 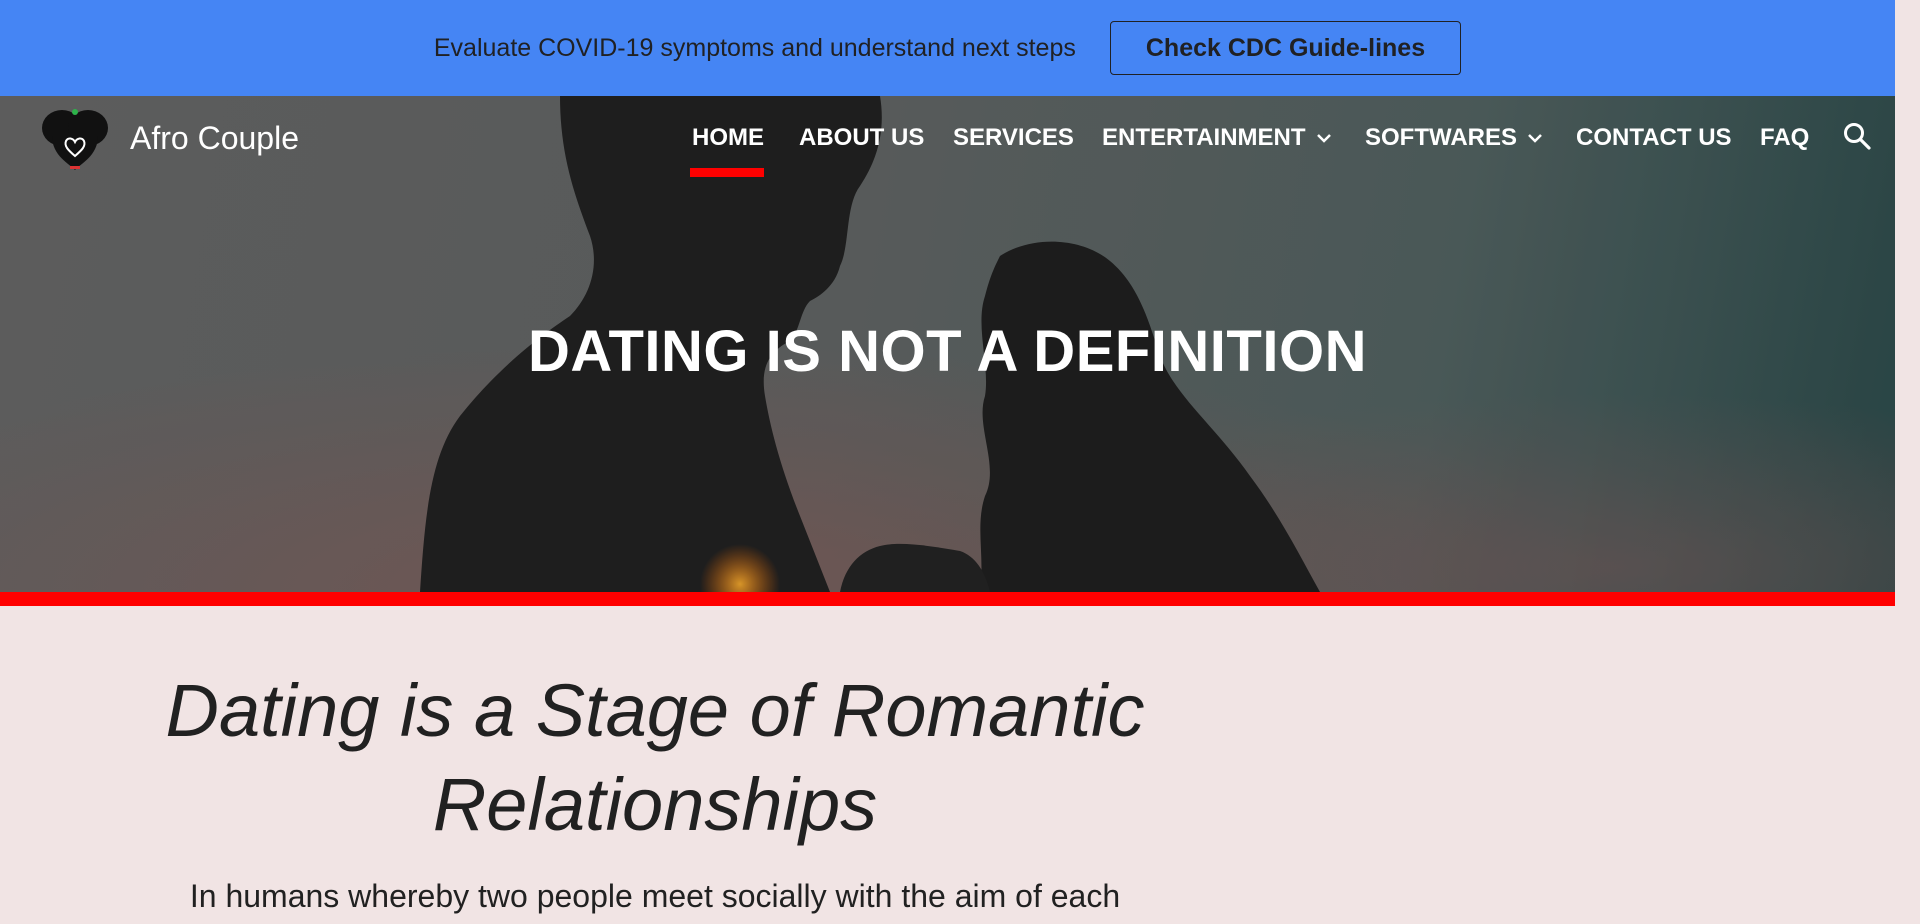 I want to click on nav-item-label: FAQ, so click(x=1785, y=137).